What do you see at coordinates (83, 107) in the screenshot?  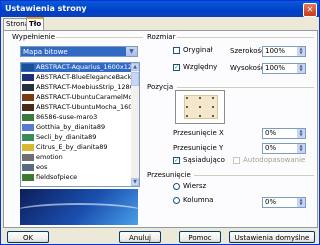 I see `list-item-label: ABSTRACT-UbuntuMocha_1600x1` at bounding box center [83, 107].